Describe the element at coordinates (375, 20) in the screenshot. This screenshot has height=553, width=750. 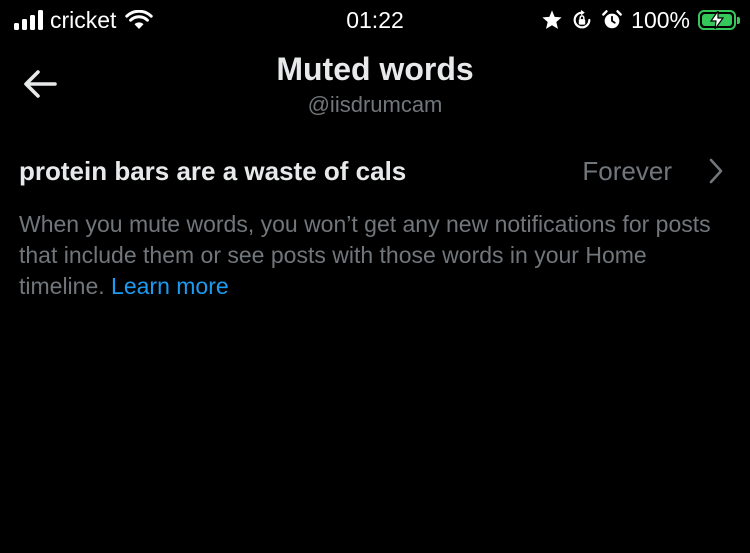
I see `status-bar: cricket 01:22 100%` at that location.